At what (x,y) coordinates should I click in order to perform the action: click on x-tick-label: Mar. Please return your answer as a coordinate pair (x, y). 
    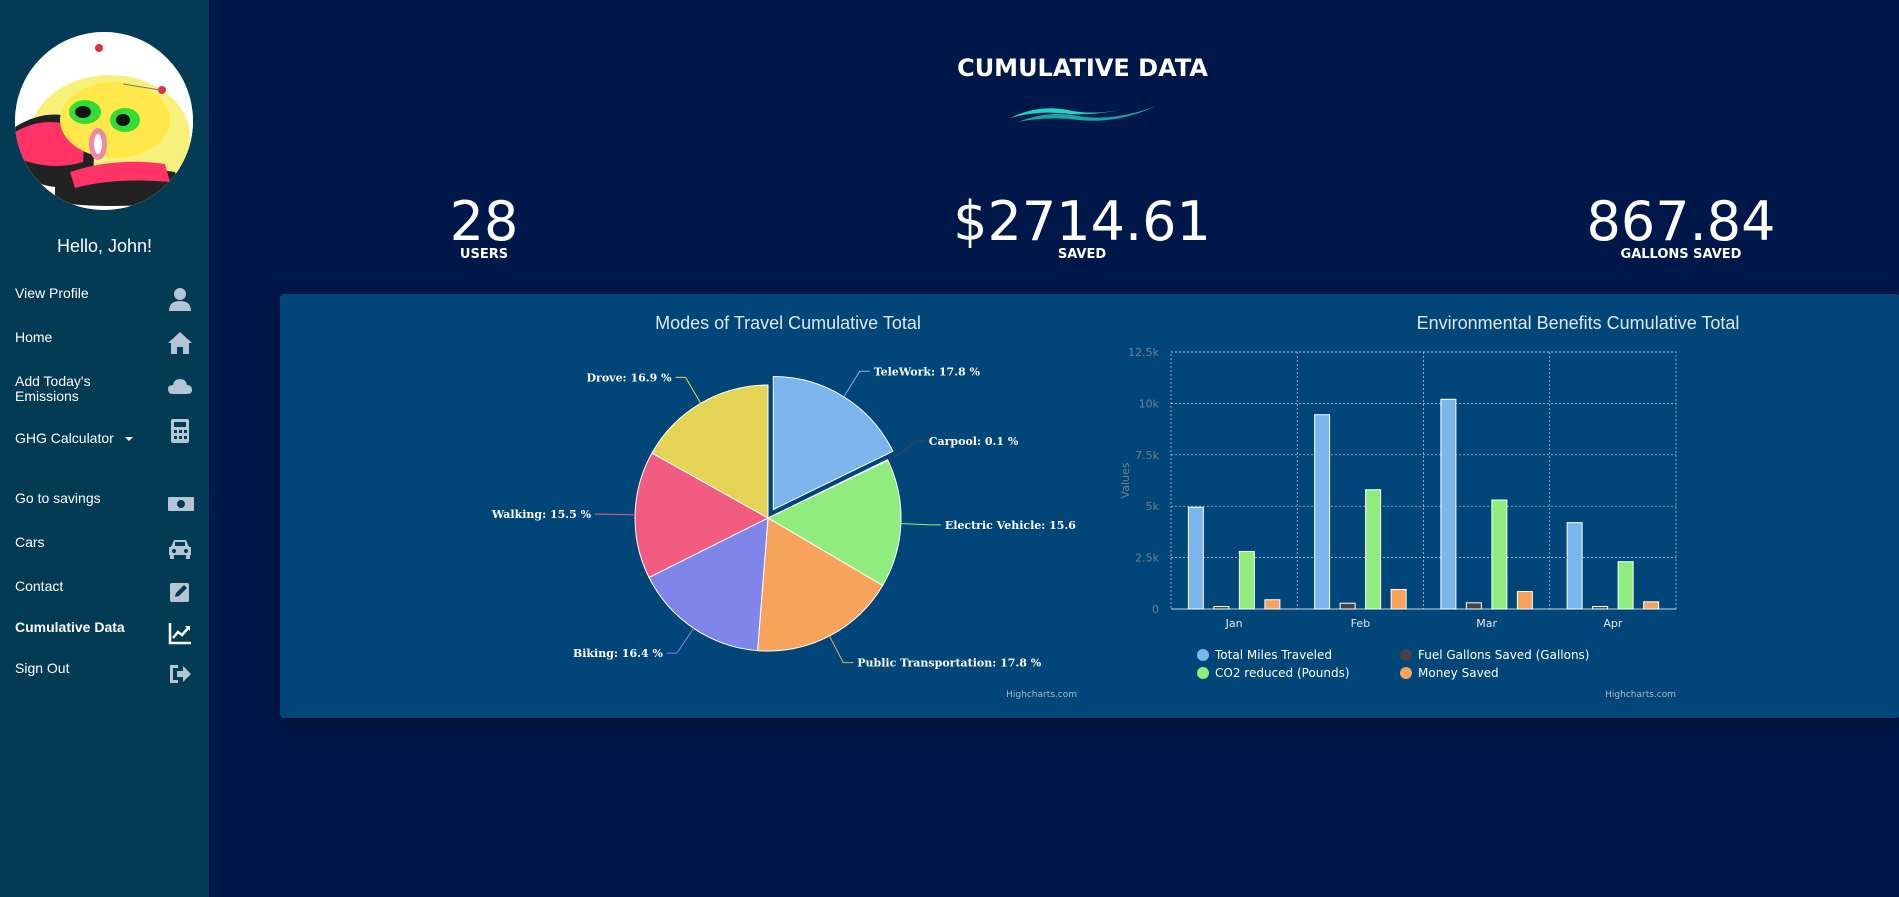
    Looking at the image, I should click on (1486, 623).